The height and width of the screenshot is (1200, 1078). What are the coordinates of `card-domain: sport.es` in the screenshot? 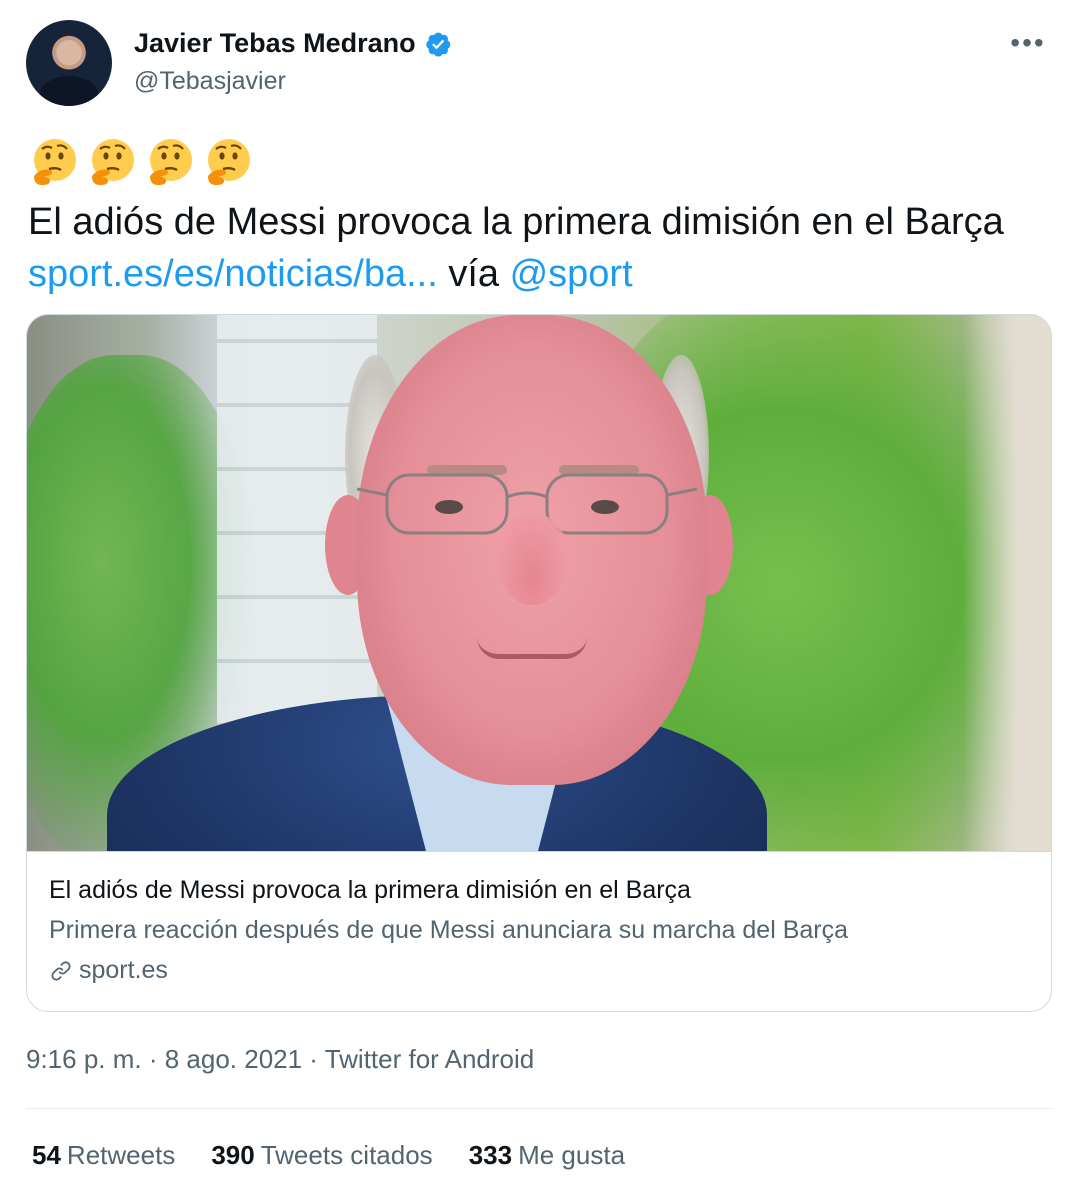 It's located at (108, 970).